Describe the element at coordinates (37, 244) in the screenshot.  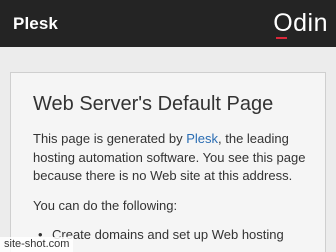
I see `watermark: site-shot.com` at that location.